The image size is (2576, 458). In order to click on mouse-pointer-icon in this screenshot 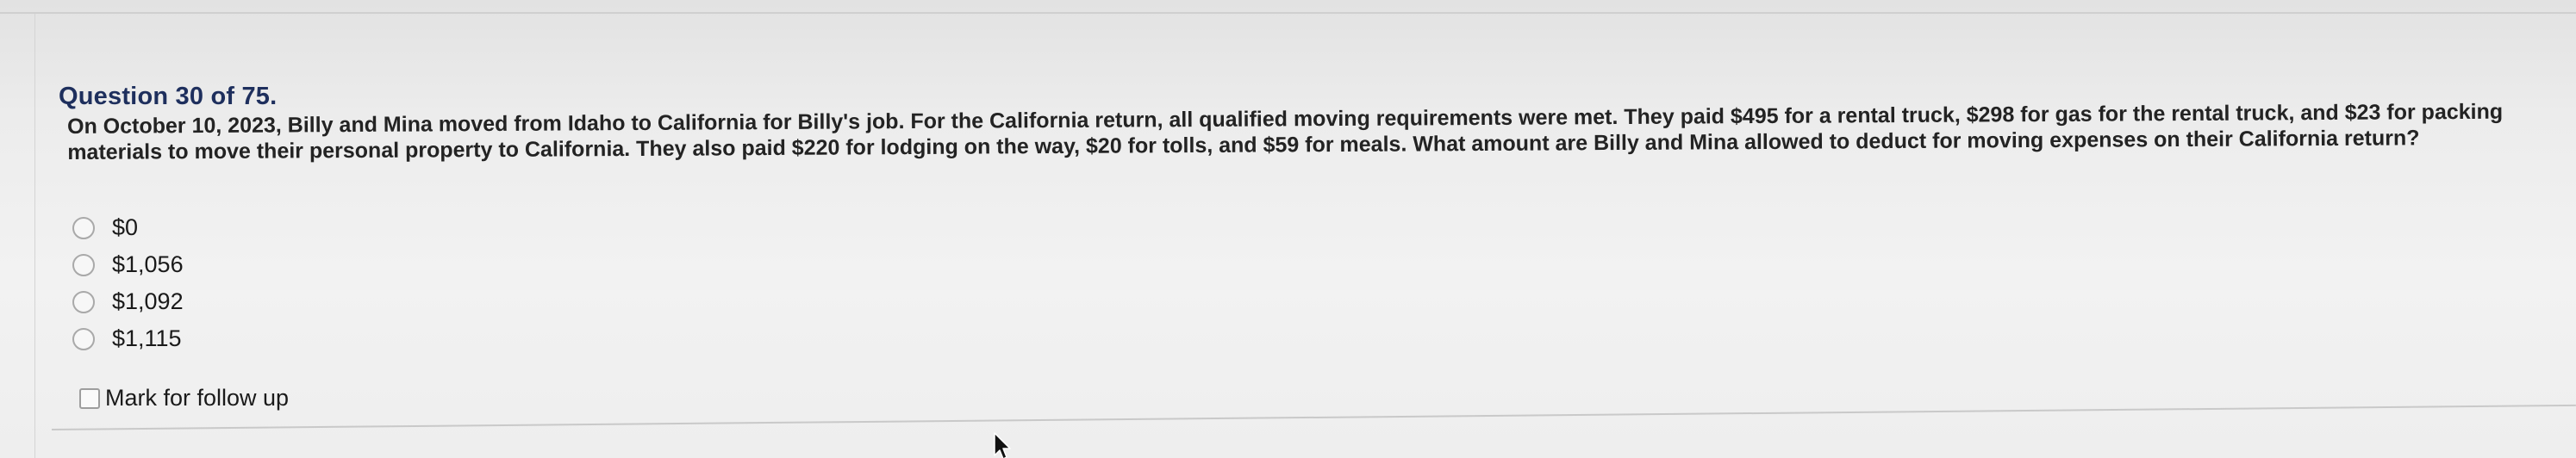, I will do `click(1002, 445)`.